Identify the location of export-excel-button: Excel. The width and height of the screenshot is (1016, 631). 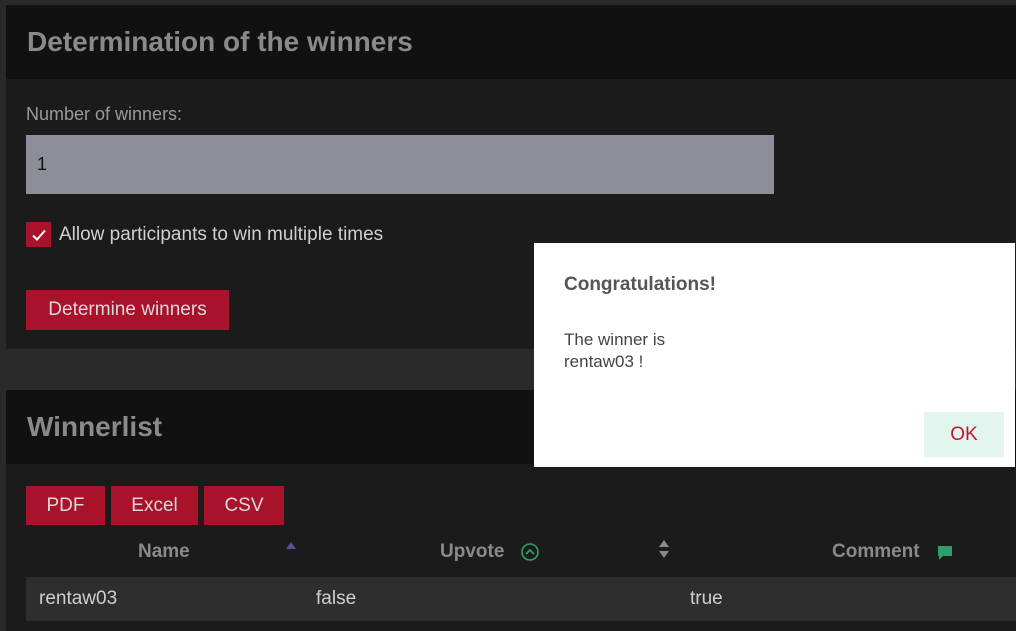
(154, 505).